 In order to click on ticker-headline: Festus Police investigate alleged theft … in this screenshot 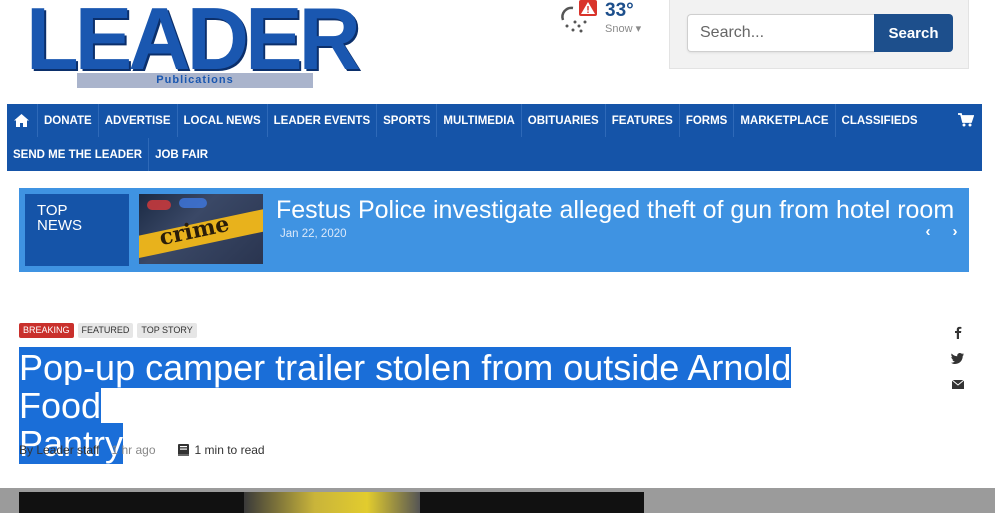, I will do `click(615, 210)`.